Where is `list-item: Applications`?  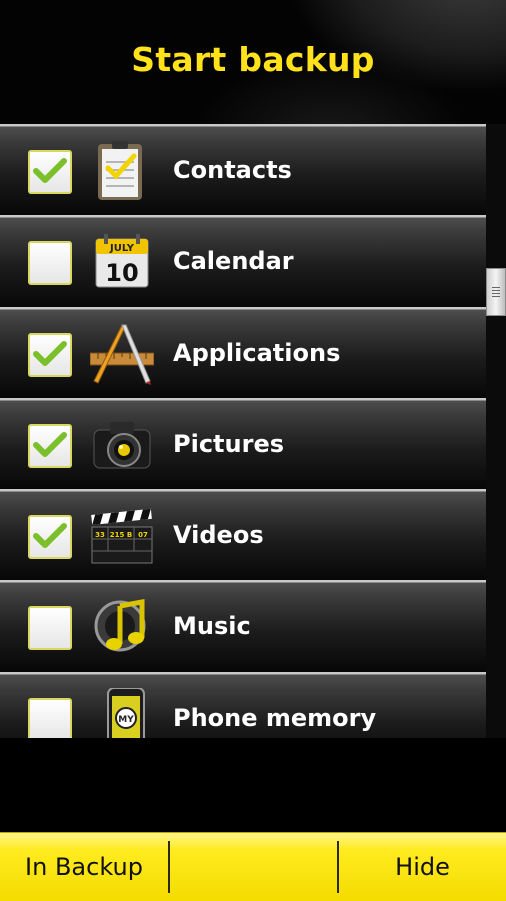
list-item: Applications is located at coordinates (243, 352).